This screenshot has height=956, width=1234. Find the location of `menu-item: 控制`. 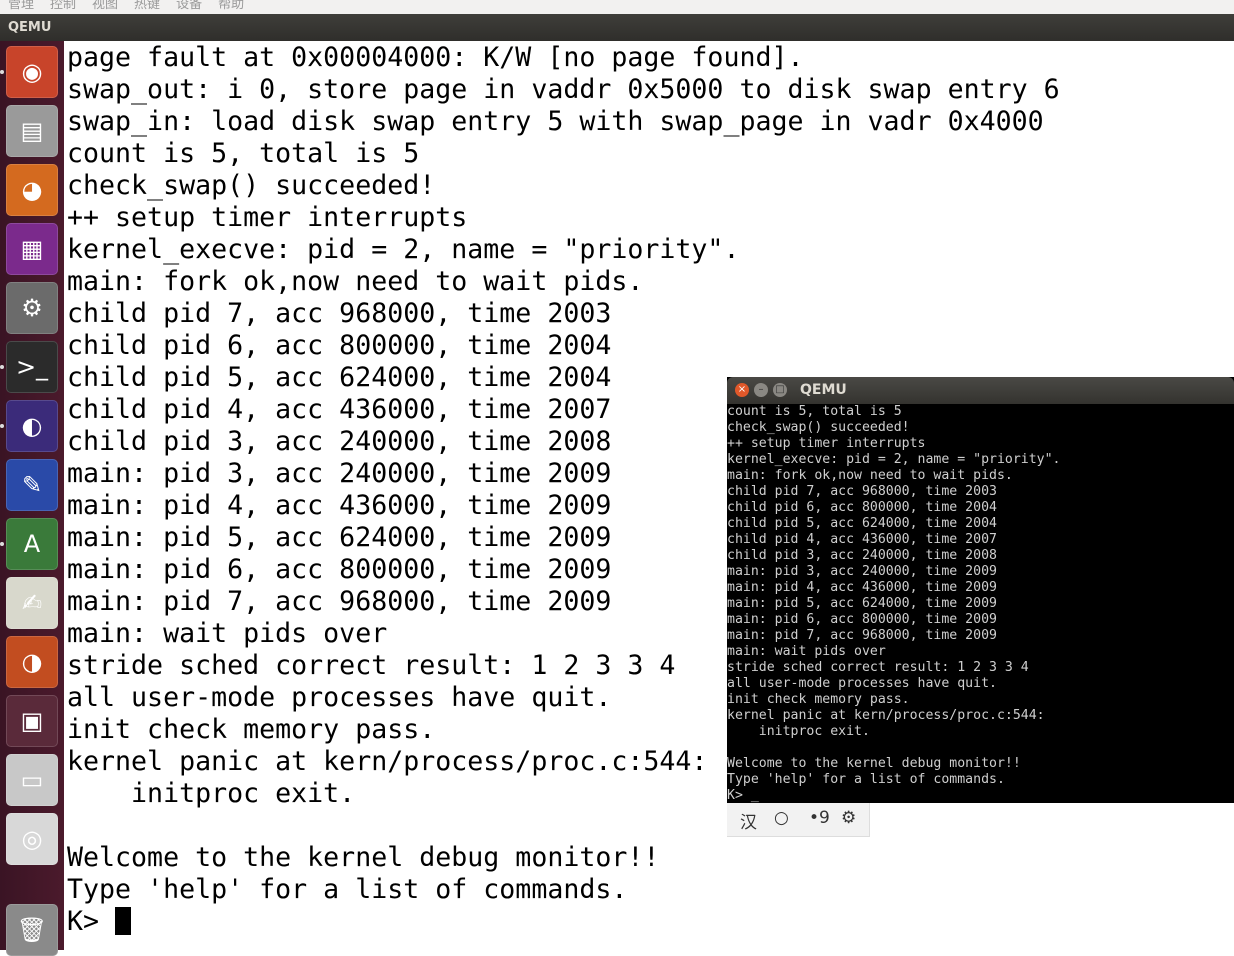

menu-item: 控制 is located at coordinates (63, 5).